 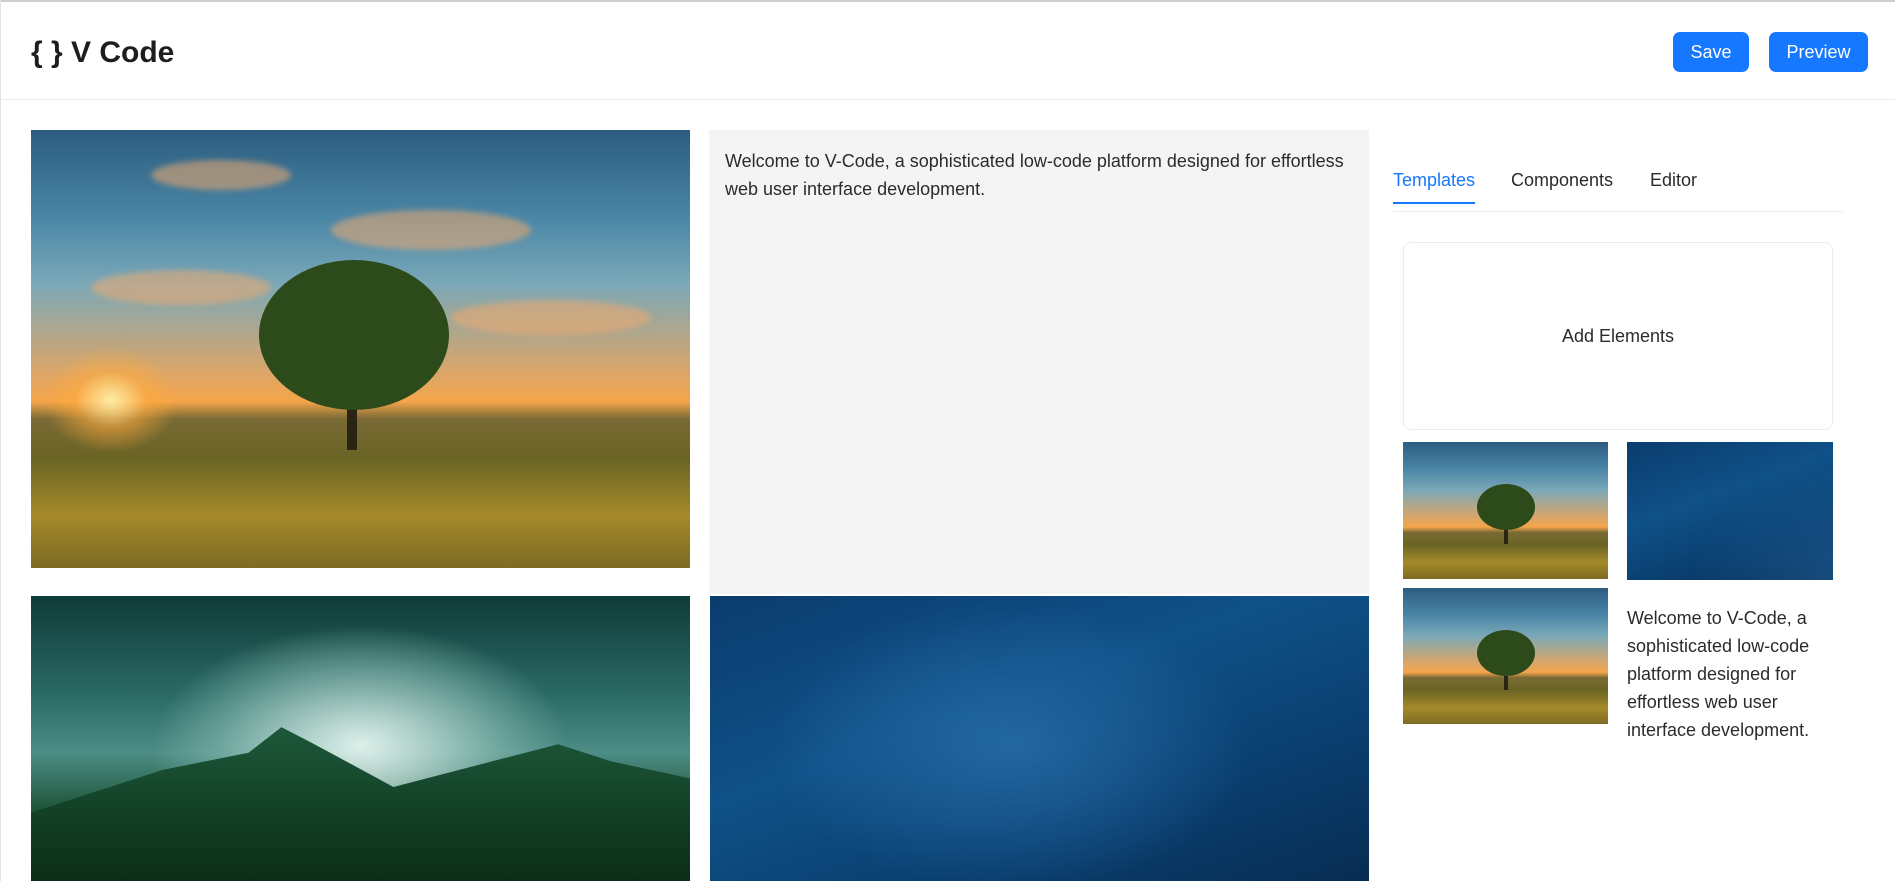 I want to click on save-button: Save, so click(x=1711, y=52).